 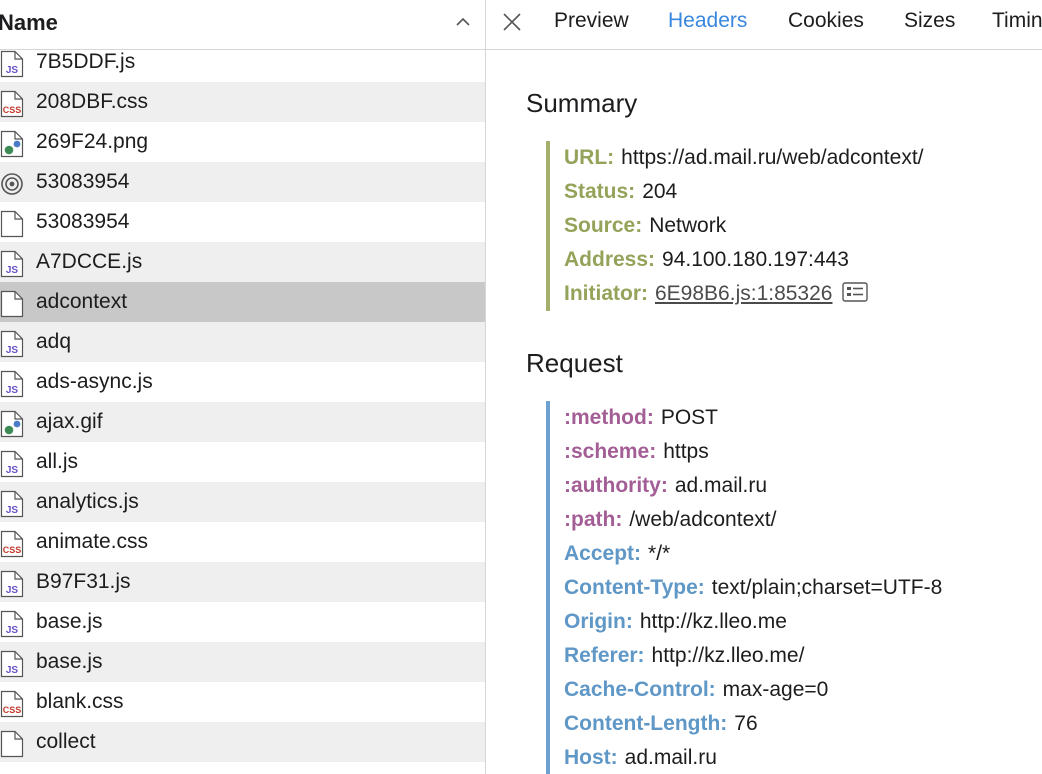 I want to click on initiator-link: 6E98B6.js:1:85326, so click(x=743, y=293).